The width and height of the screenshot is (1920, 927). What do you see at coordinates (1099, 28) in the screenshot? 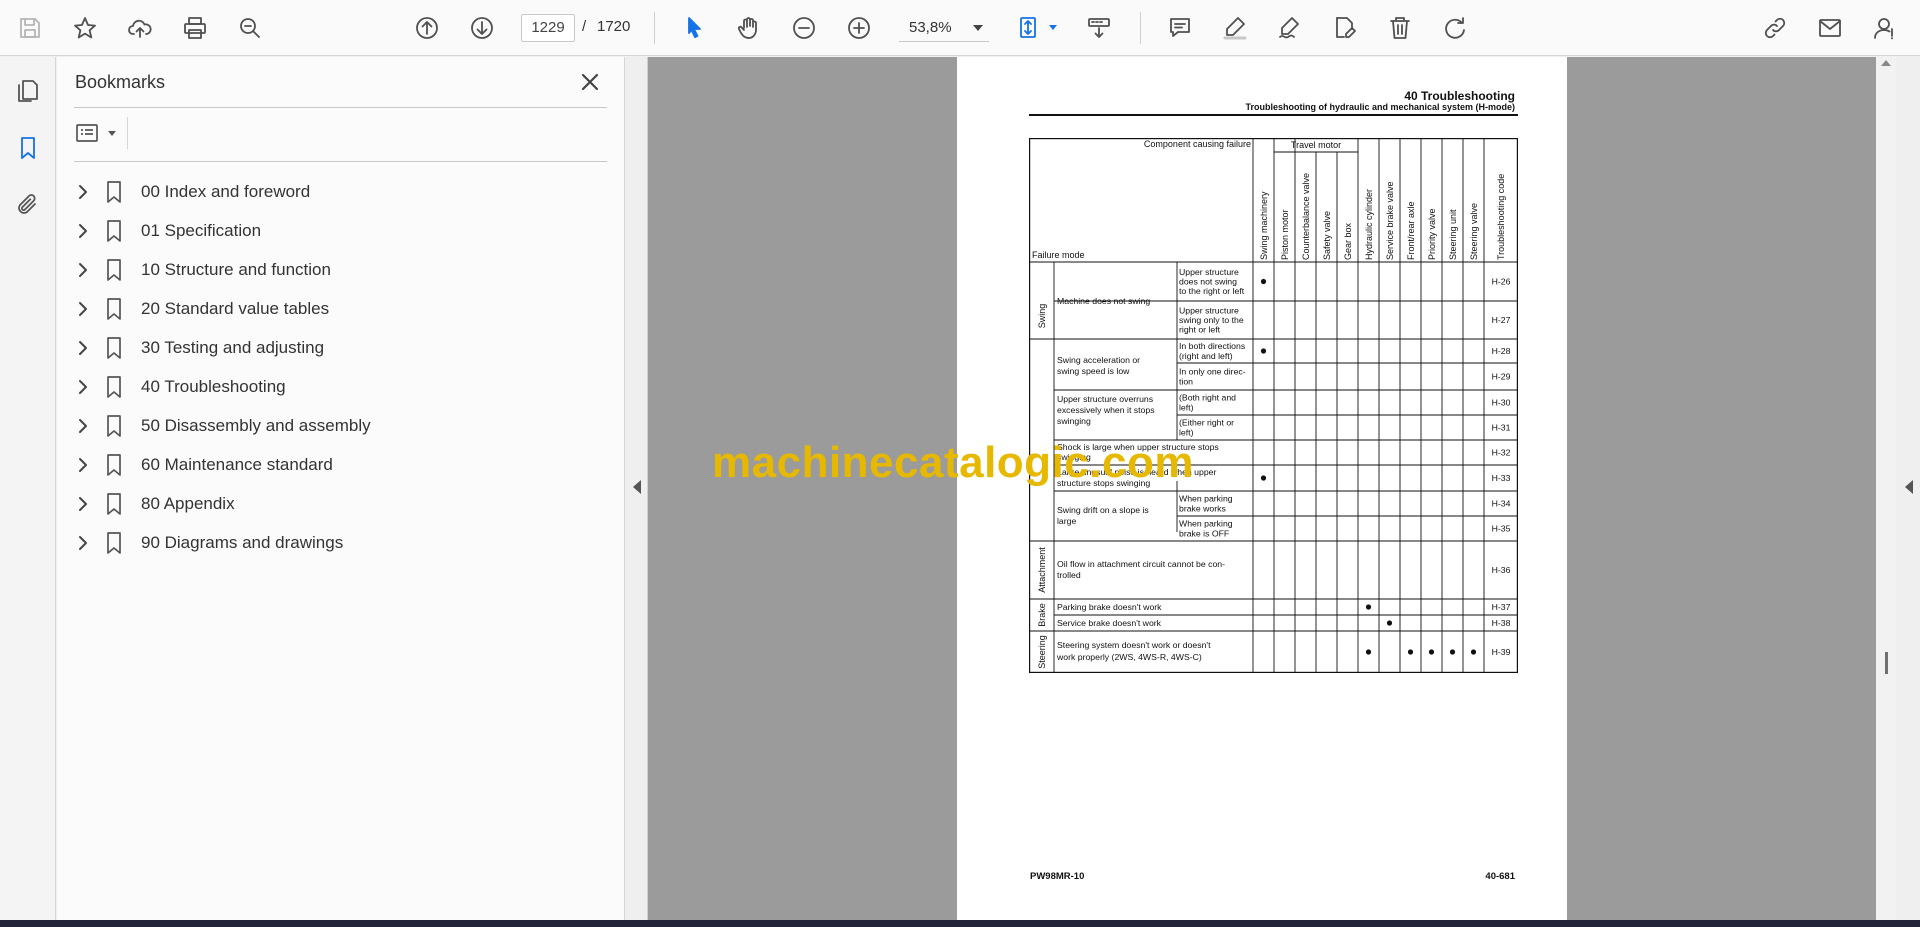
I see `scroll-mode-icon` at bounding box center [1099, 28].